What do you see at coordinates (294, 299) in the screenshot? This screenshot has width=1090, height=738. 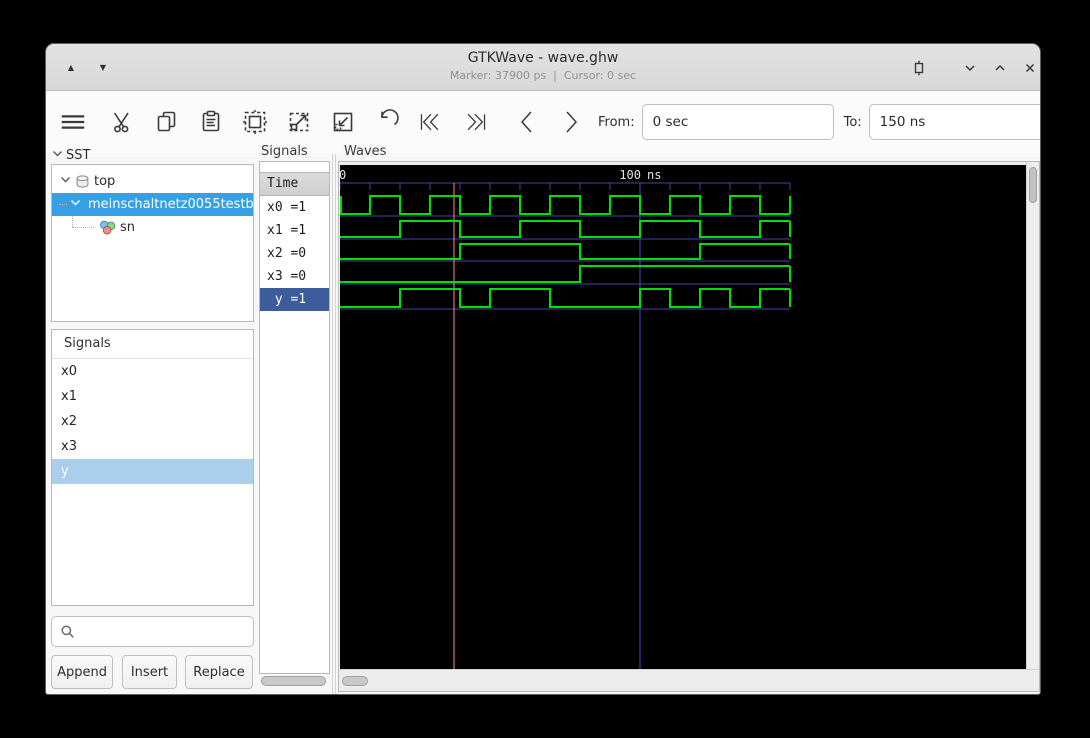 I see `signal-value-row: y =1` at bounding box center [294, 299].